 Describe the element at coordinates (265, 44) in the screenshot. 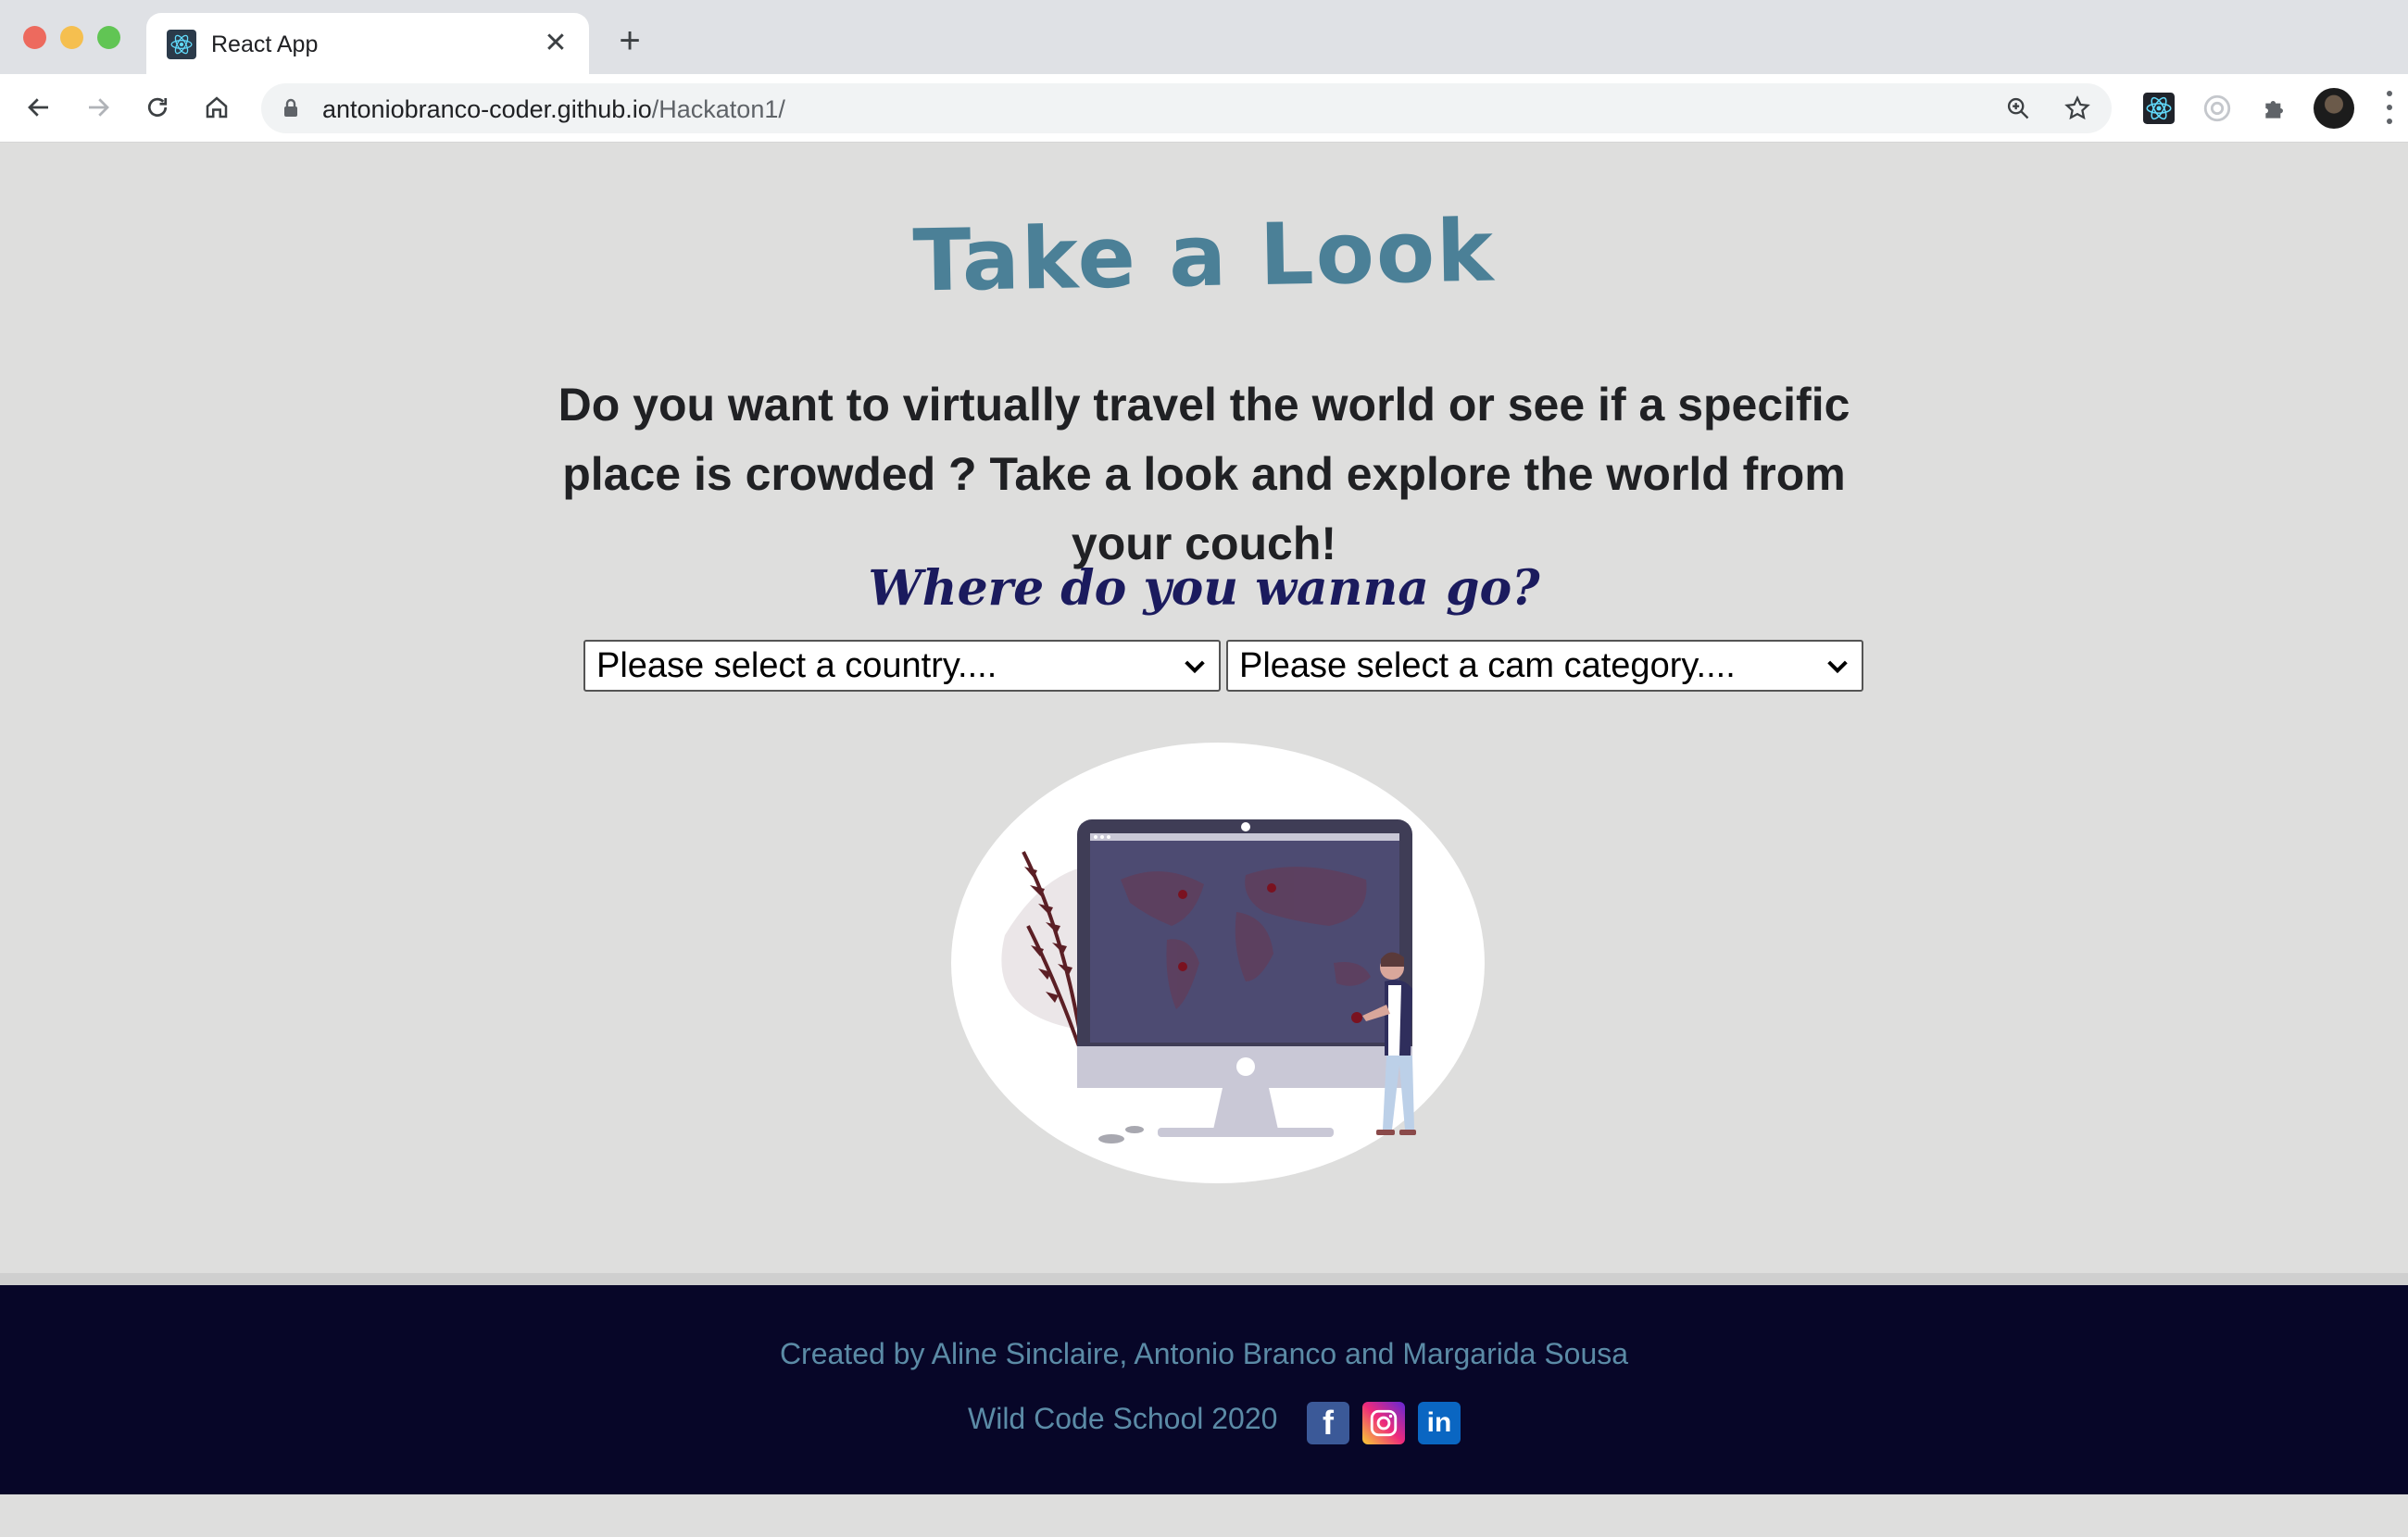

I see `tab-title: React App` at that location.